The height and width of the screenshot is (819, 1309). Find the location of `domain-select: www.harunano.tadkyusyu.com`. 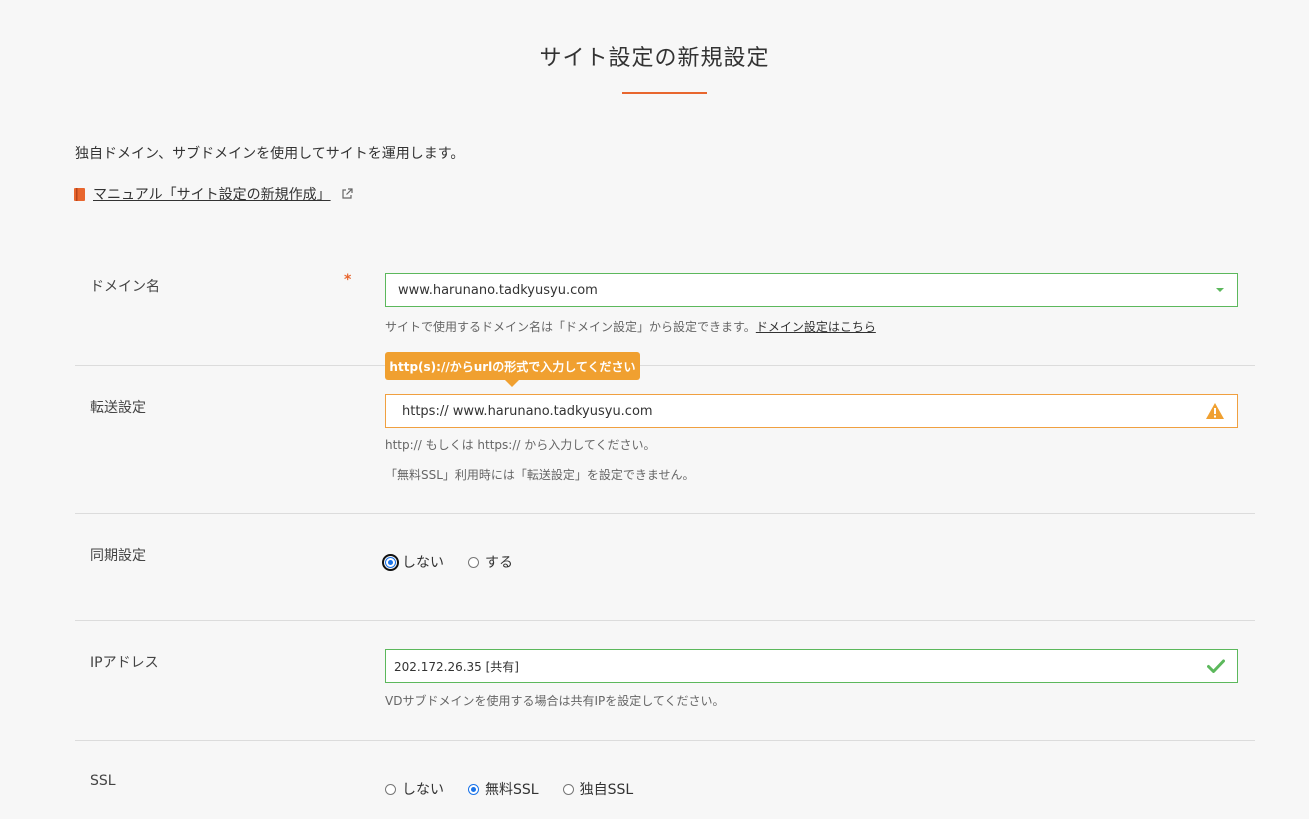

domain-select: www.harunano.tadkyusyu.com is located at coordinates (811, 290).